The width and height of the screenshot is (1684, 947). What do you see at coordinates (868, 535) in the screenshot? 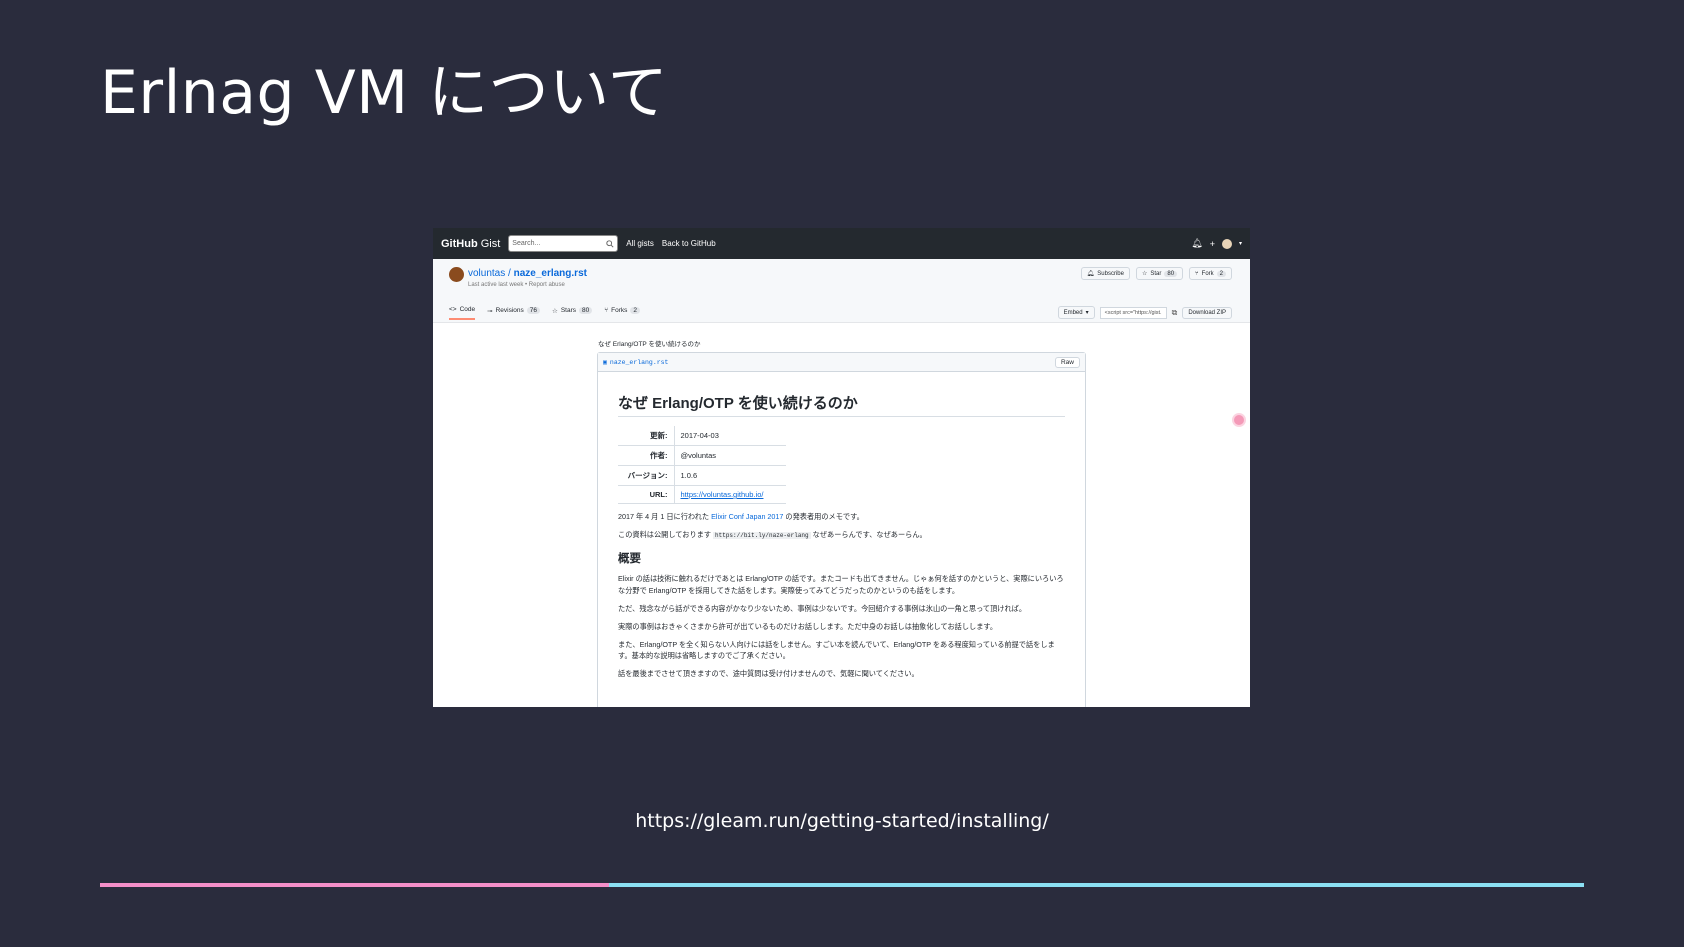
I see `intro-text: なぜあーらんです、なぜあーらん。` at bounding box center [868, 535].